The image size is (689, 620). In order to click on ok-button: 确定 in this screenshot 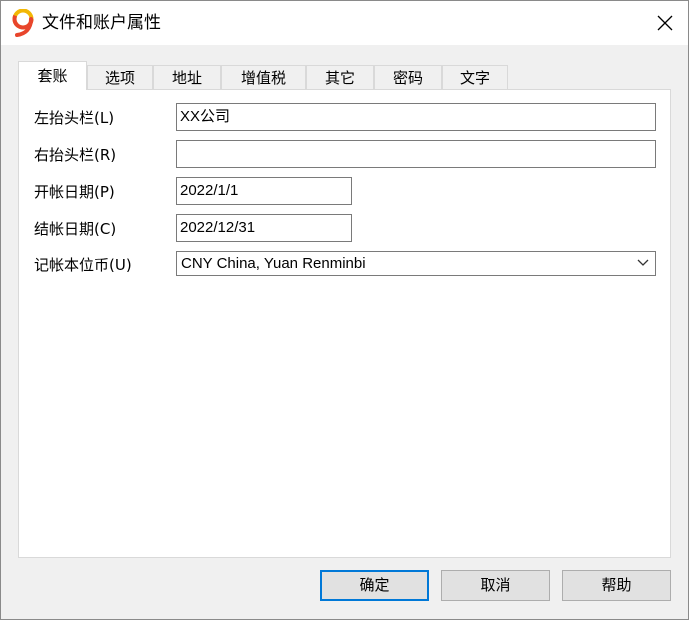, I will do `click(374, 585)`.